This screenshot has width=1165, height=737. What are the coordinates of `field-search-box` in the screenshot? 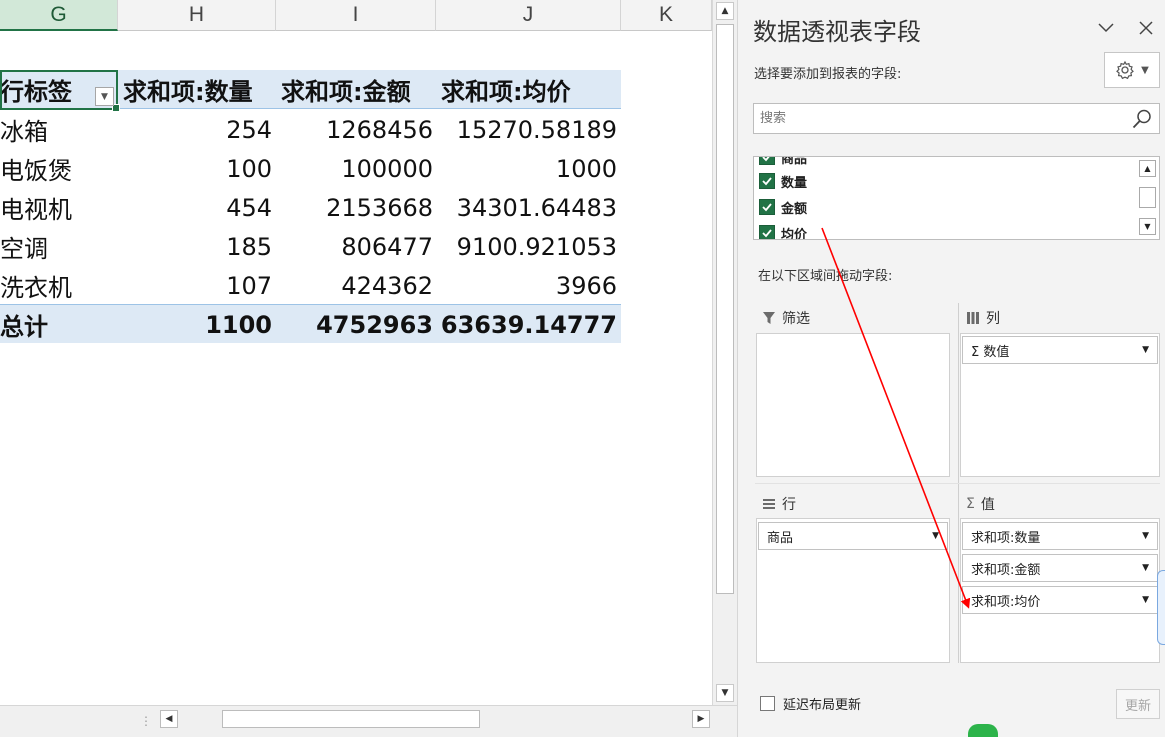 It's located at (956, 118).